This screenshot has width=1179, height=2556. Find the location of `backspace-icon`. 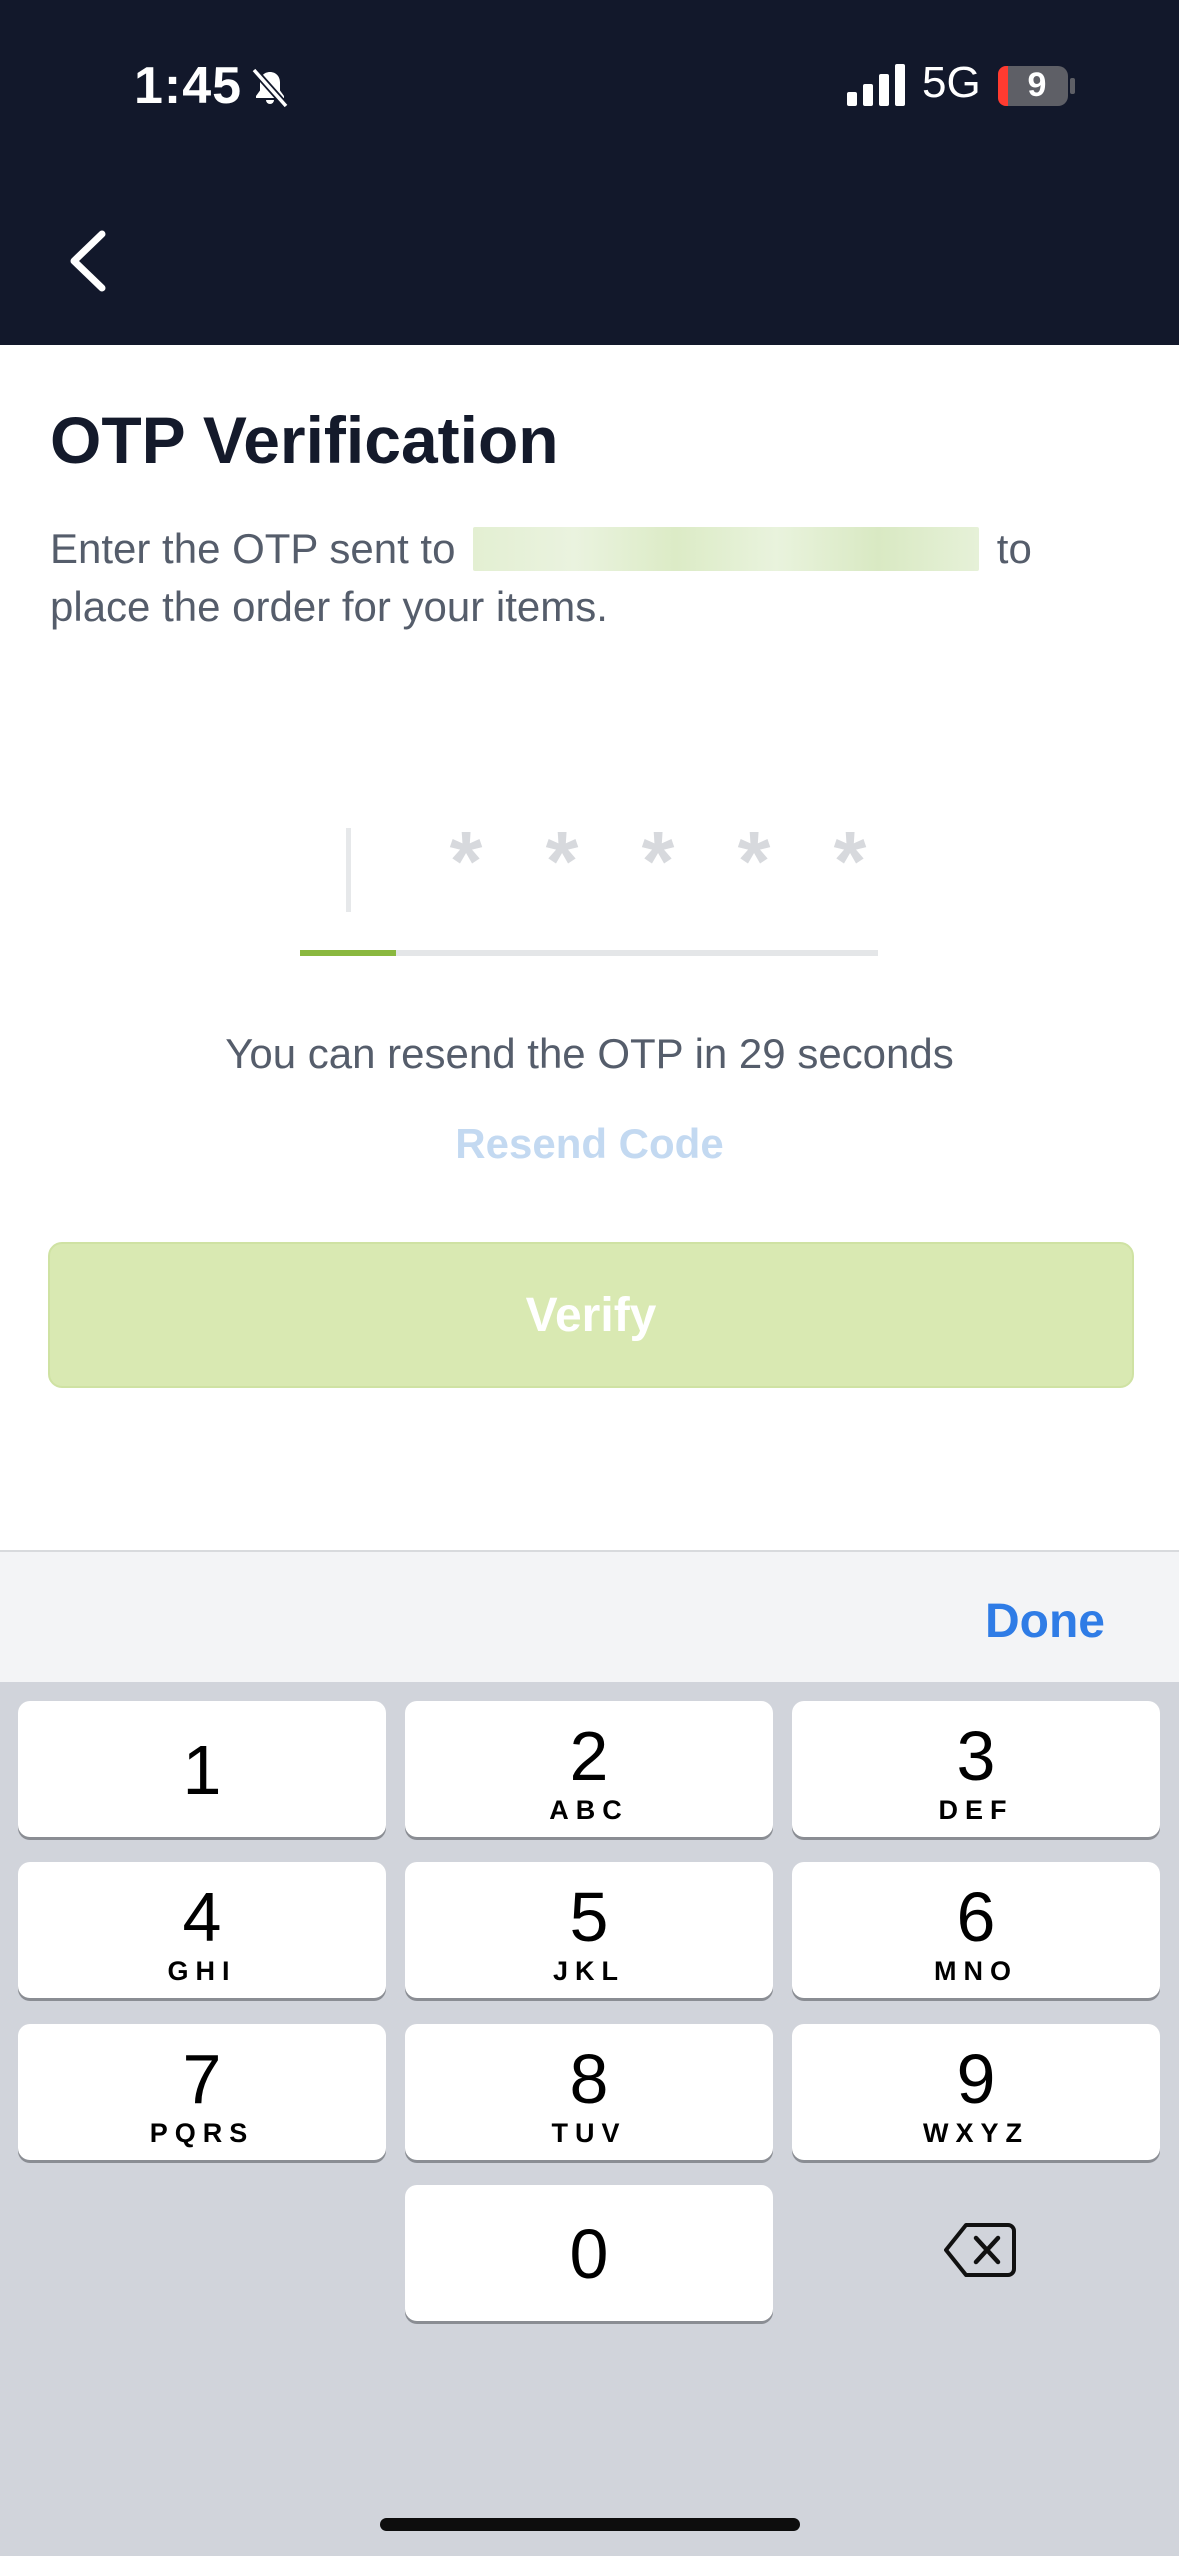

backspace-icon is located at coordinates (980, 2250).